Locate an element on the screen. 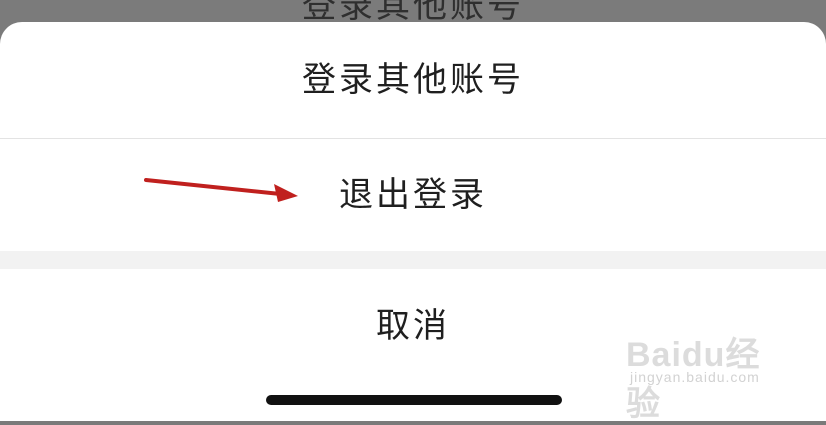 The height and width of the screenshot is (425, 826). section-gap is located at coordinates (413, 260).